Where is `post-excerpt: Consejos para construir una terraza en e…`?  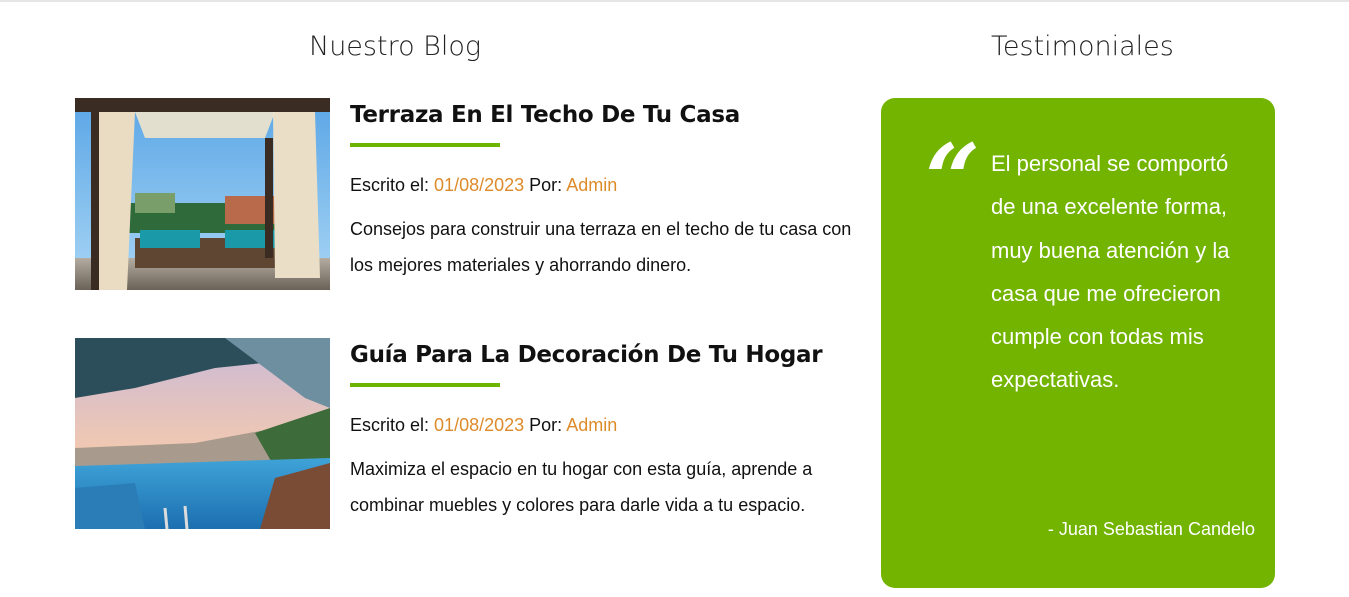
post-excerpt: Consejos para construir una terraza en e… is located at coordinates (601, 246).